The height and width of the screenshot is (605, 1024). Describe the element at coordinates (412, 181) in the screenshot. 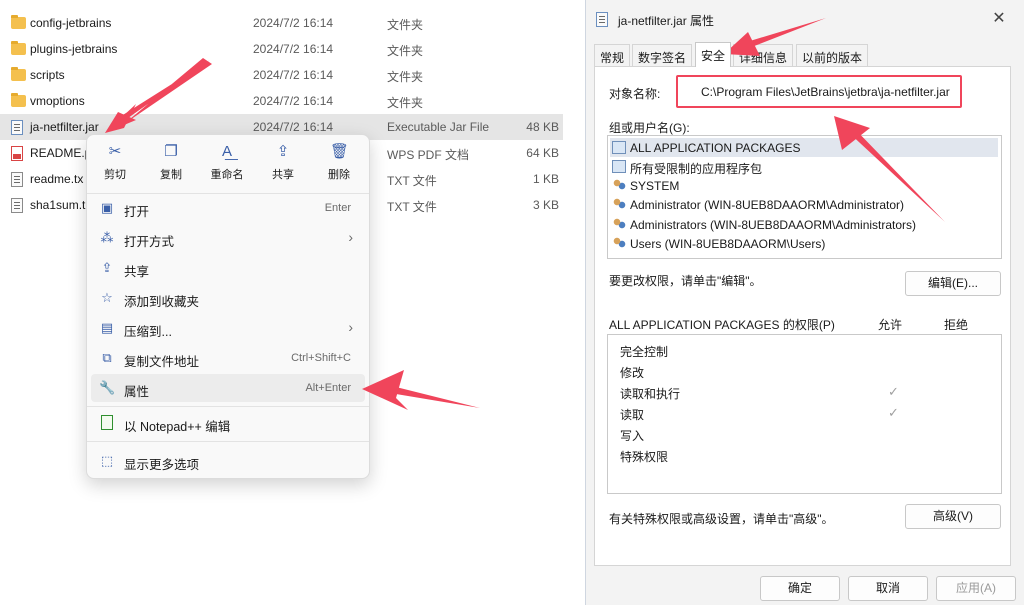

I see `file-type: TXT 文件` at that location.